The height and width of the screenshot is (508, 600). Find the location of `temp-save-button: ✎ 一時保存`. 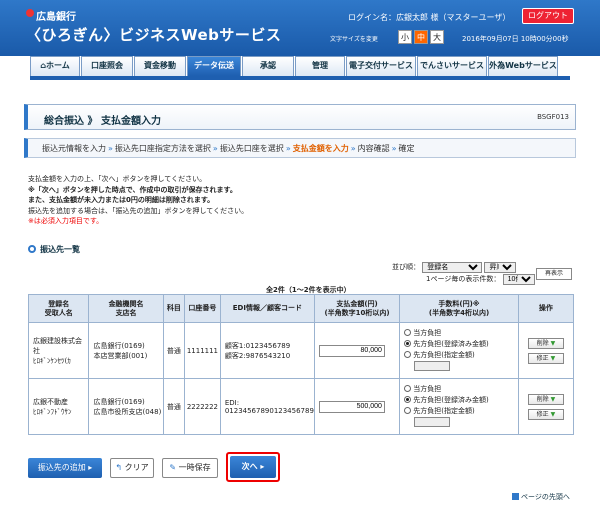

temp-save-button: ✎ 一時保存 is located at coordinates (190, 468).